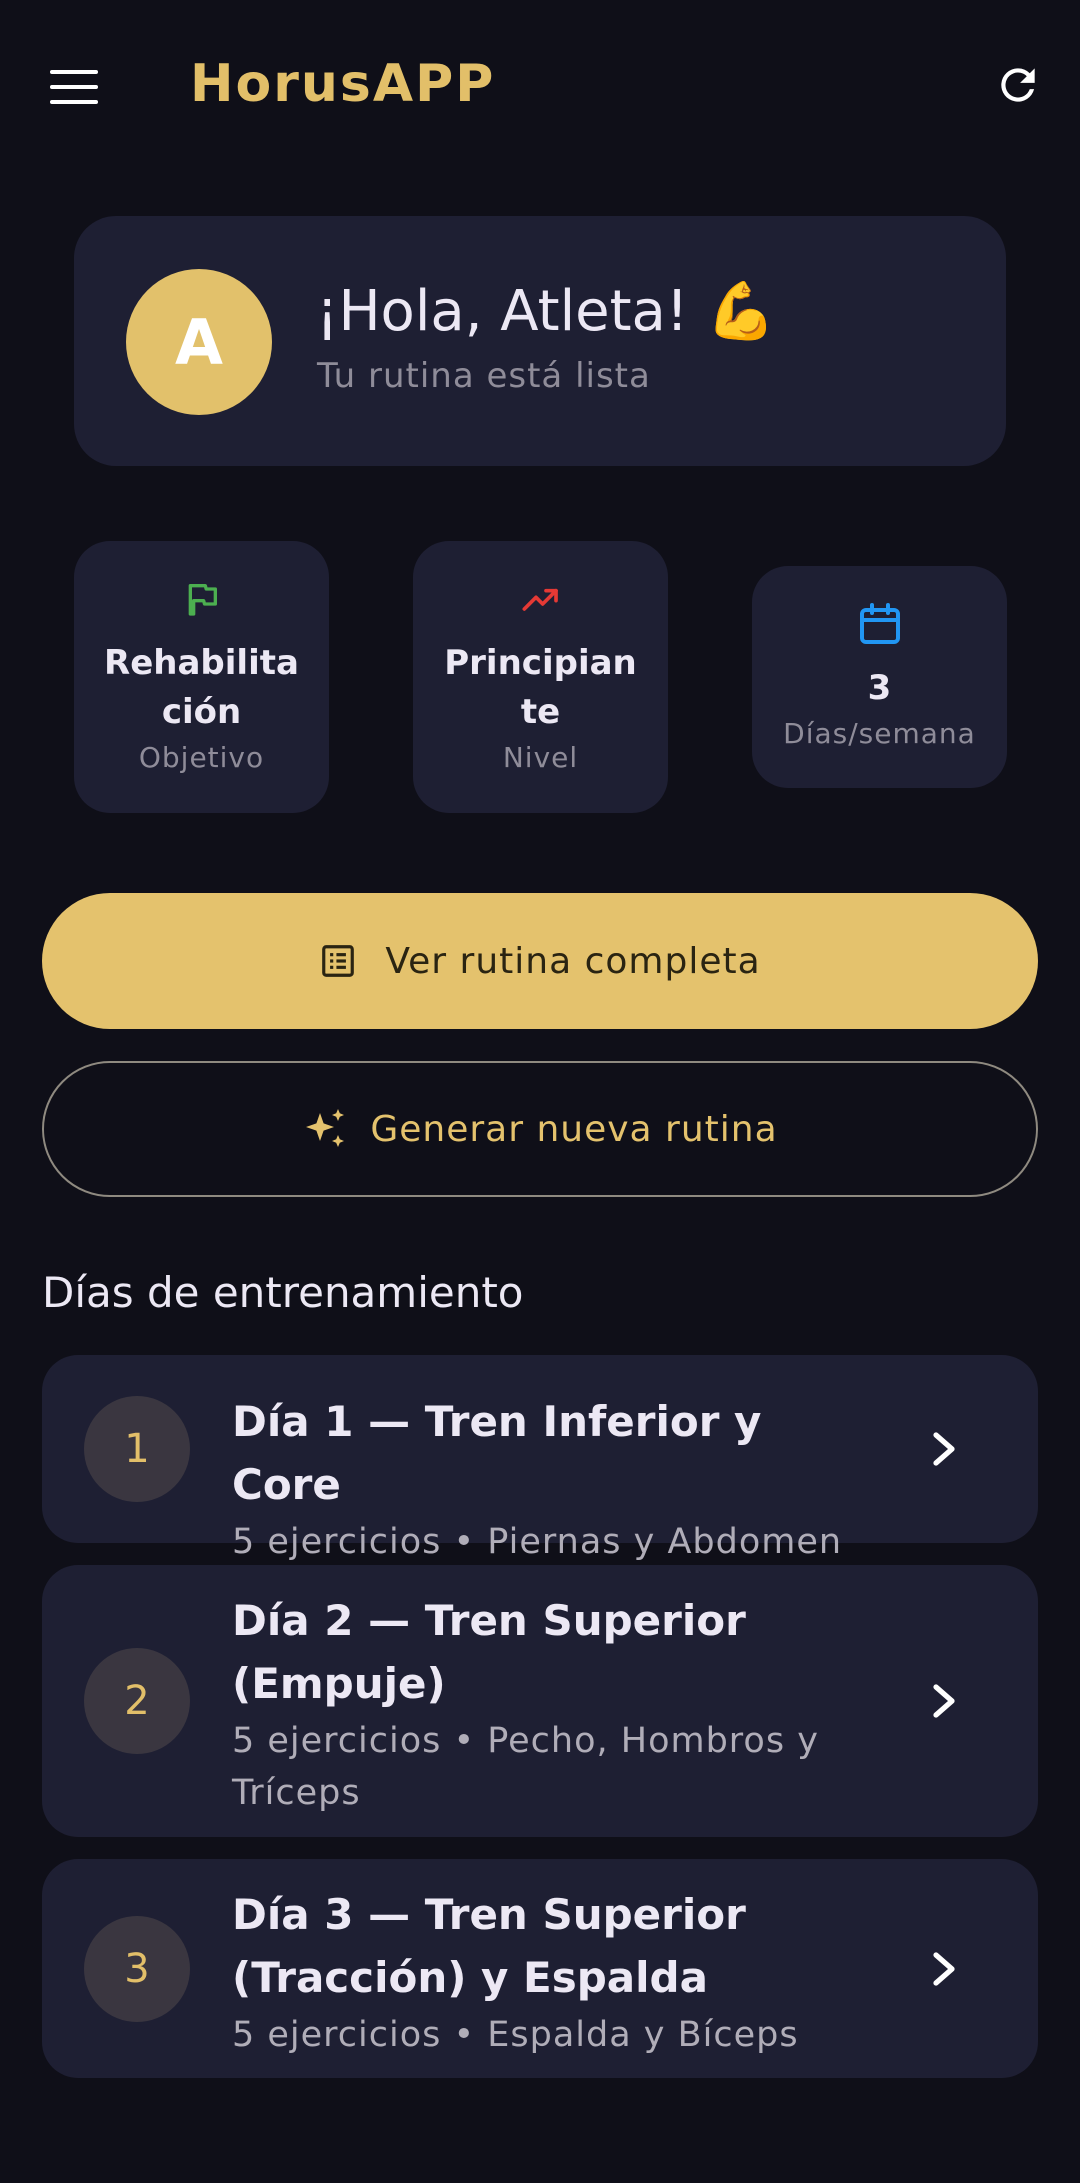 This screenshot has height=2183, width=1080. I want to click on stat-days-value: 3, so click(879, 688).